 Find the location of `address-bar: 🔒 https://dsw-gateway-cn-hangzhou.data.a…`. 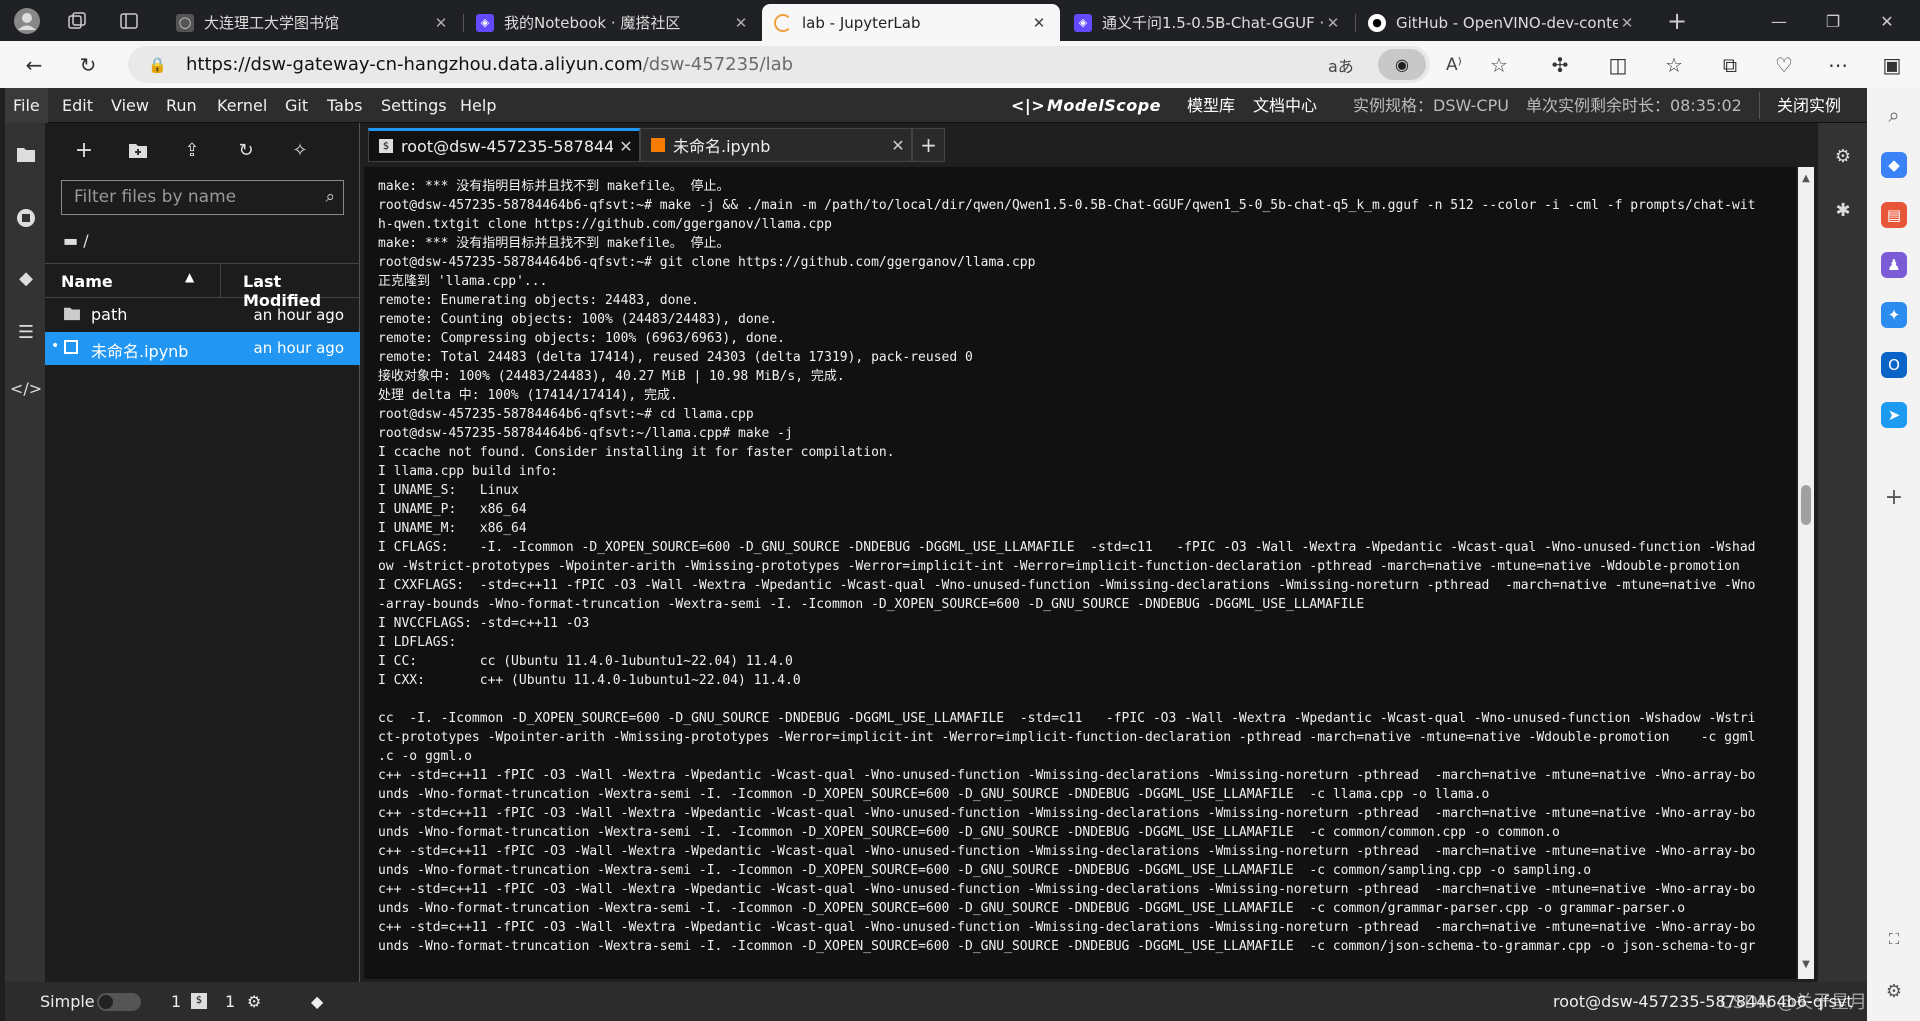

address-bar: 🔒 https://dsw-gateway-cn-hangzhou.data.a… is located at coordinates (818, 64).